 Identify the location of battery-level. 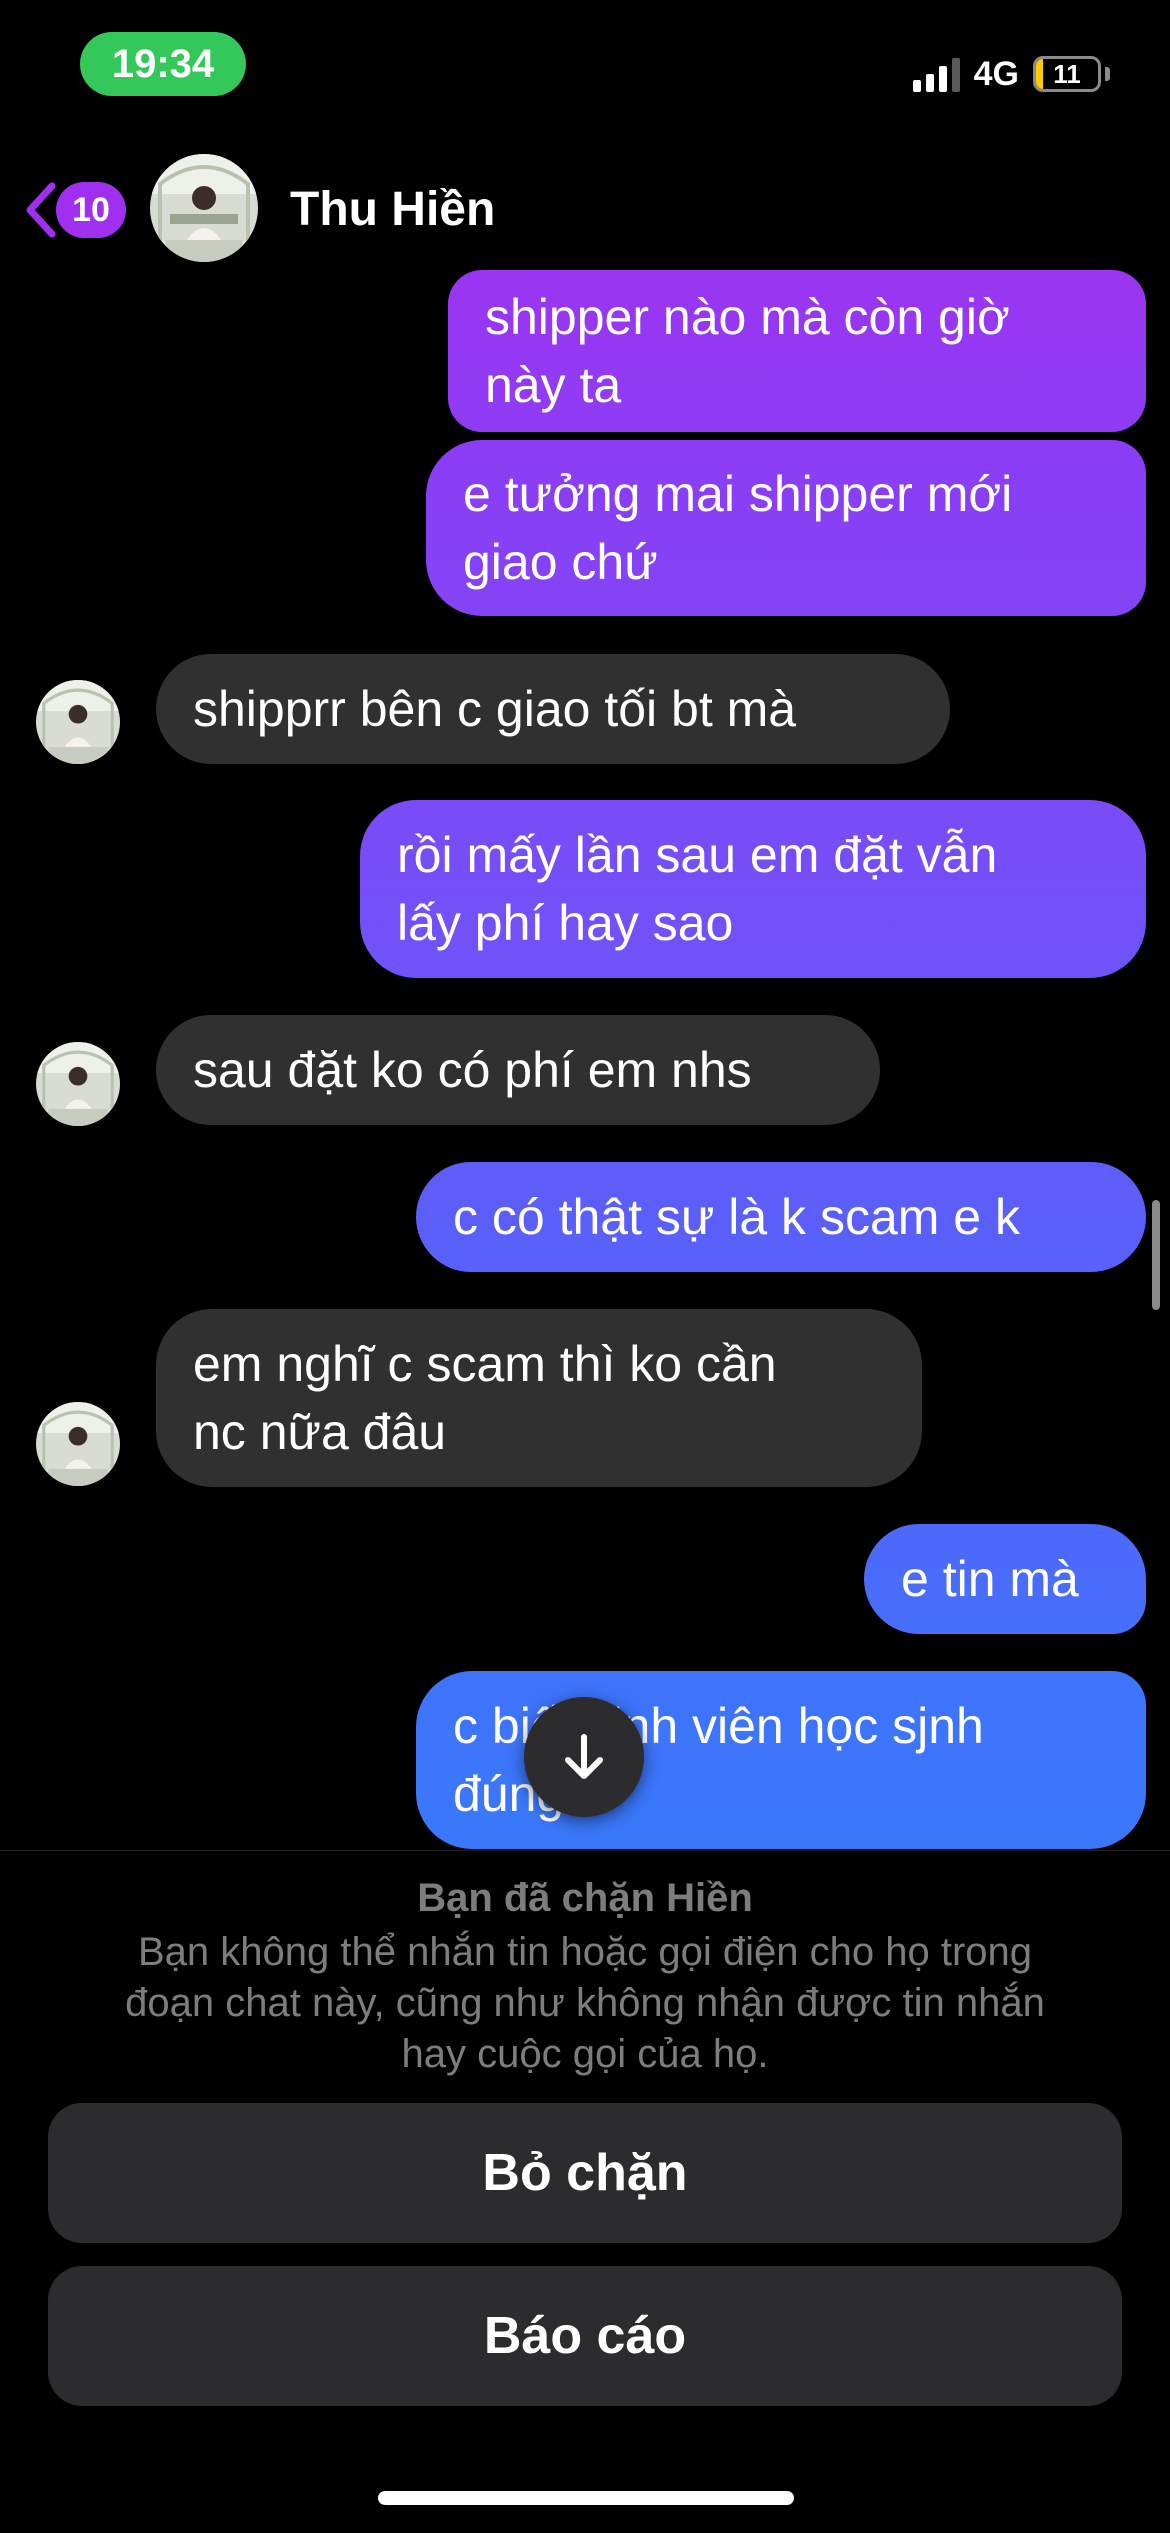
(1039, 74).